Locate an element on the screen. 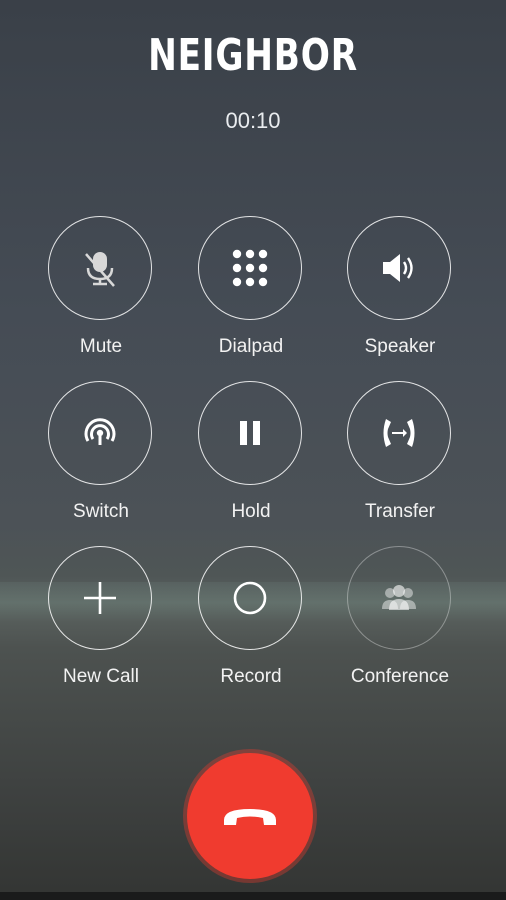  record-icon is located at coordinates (250, 598).